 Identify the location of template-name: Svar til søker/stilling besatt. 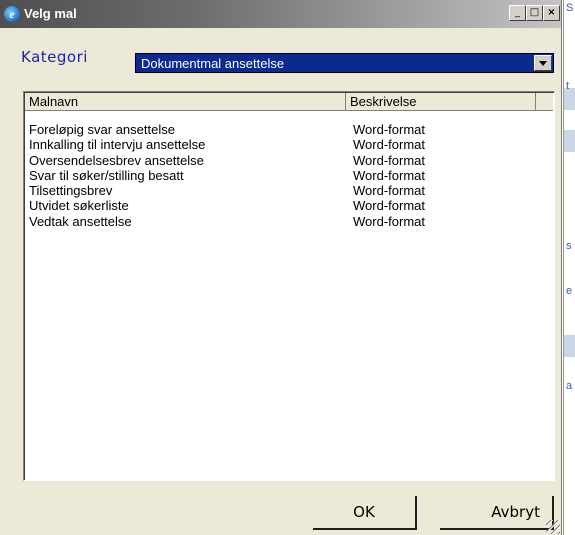
(106, 175).